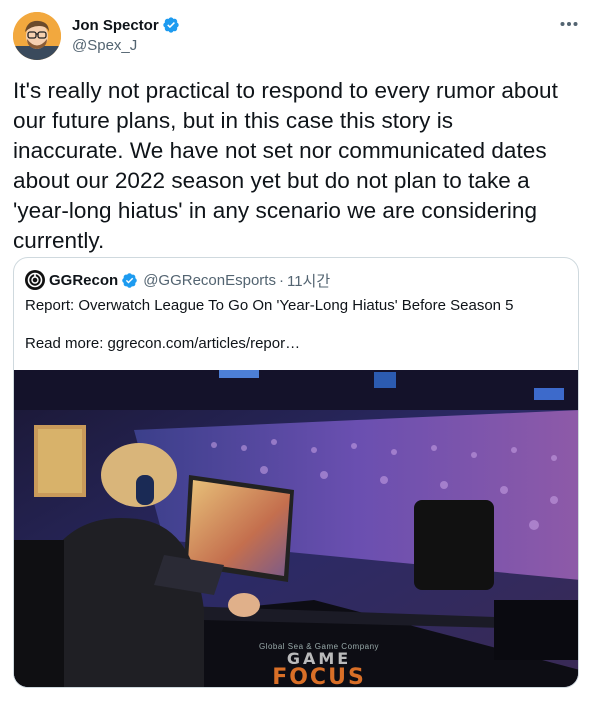 This screenshot has height=703, width=606. Describe the element at coordinates (115, 25) in the screenshot. I see `author-name: Jon Spector` at that location.